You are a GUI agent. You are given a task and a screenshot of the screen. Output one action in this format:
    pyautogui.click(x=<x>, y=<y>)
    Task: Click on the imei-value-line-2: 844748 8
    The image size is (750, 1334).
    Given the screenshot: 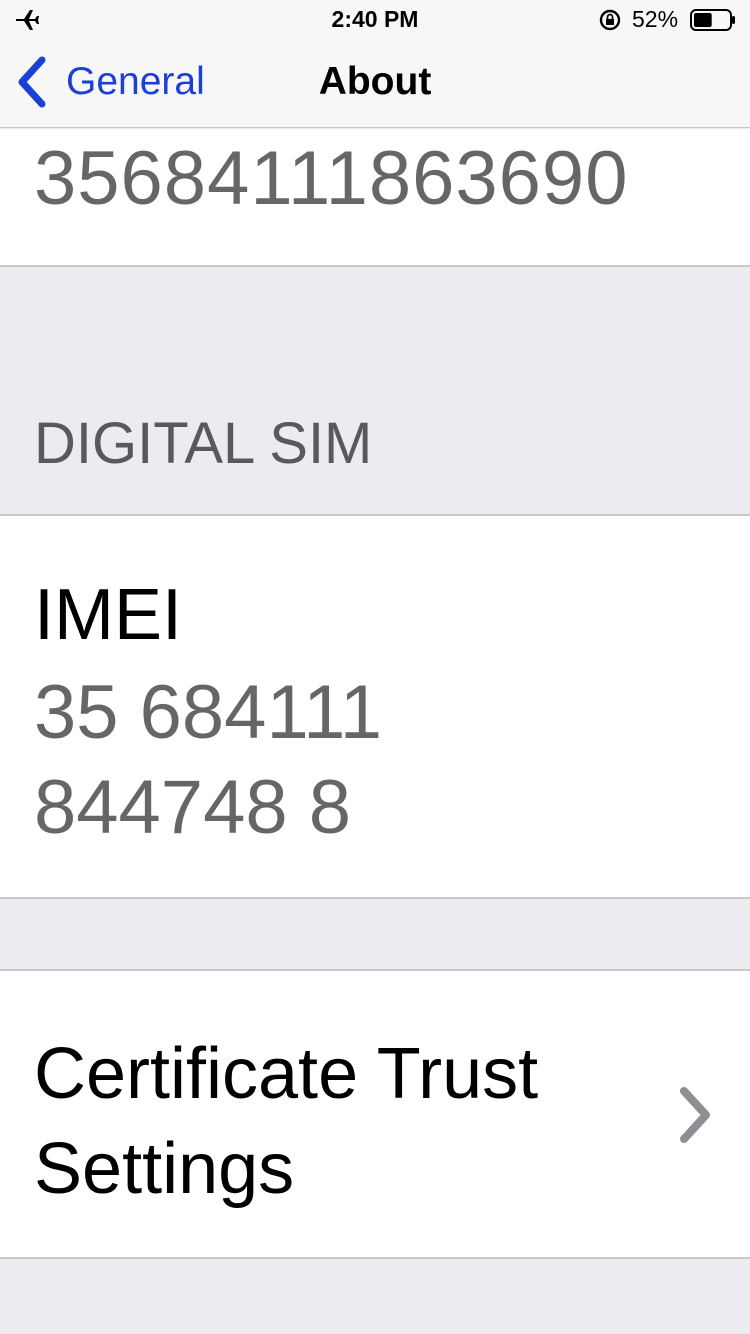 What is the action you would take?
    pyautogui.click(x=192, y=807)
    